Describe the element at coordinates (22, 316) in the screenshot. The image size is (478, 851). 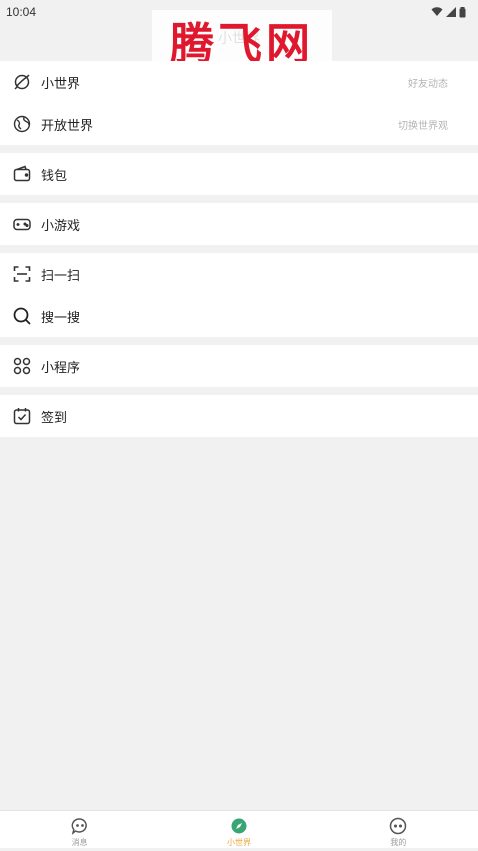
I see `search-icon` at that location.